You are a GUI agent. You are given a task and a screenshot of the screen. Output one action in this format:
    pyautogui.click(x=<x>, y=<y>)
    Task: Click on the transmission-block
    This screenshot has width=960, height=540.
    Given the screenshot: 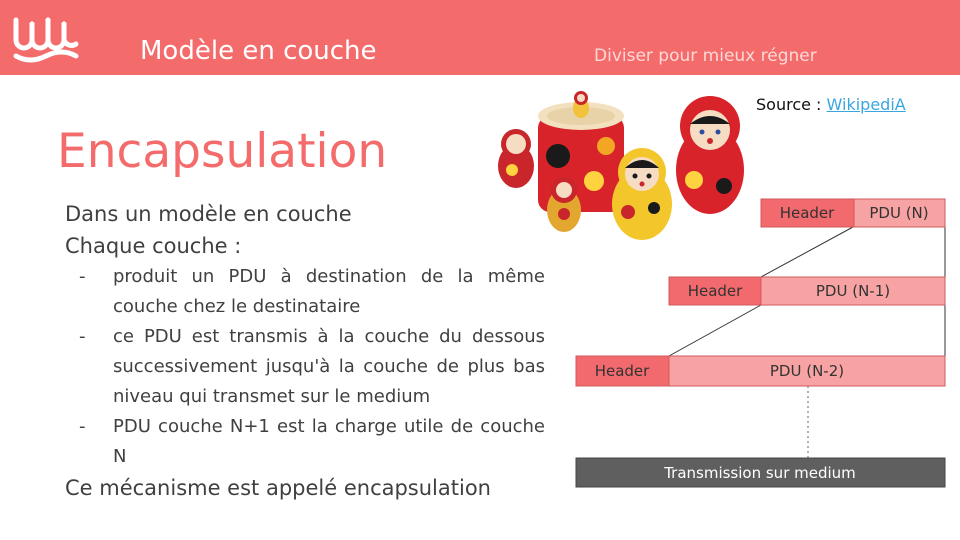 What is the action you would take?
    pyautogui.click(x=760, y=472)
    